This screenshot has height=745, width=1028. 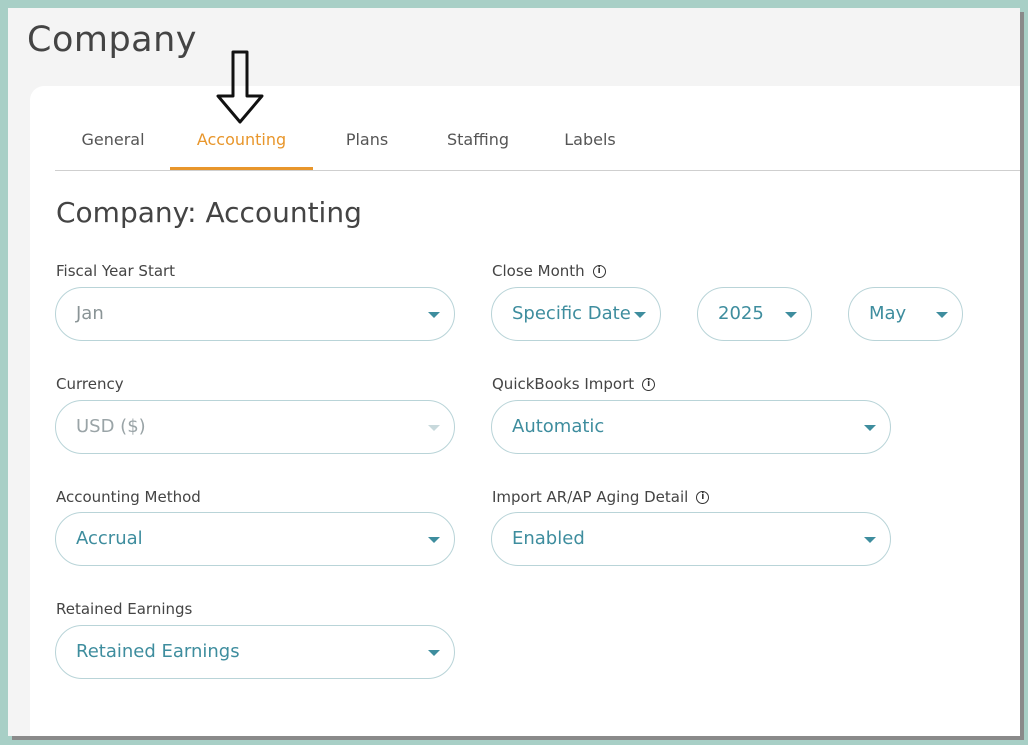 I want to click on currency-label: Currency, so click(x=90, y=384).